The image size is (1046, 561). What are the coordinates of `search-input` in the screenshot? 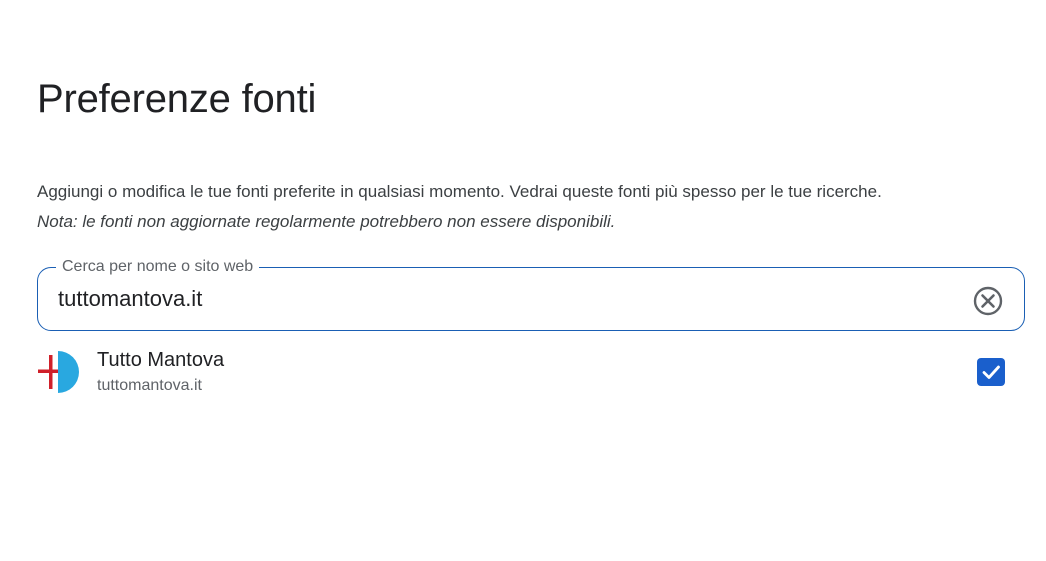 It's located at (498, 299).